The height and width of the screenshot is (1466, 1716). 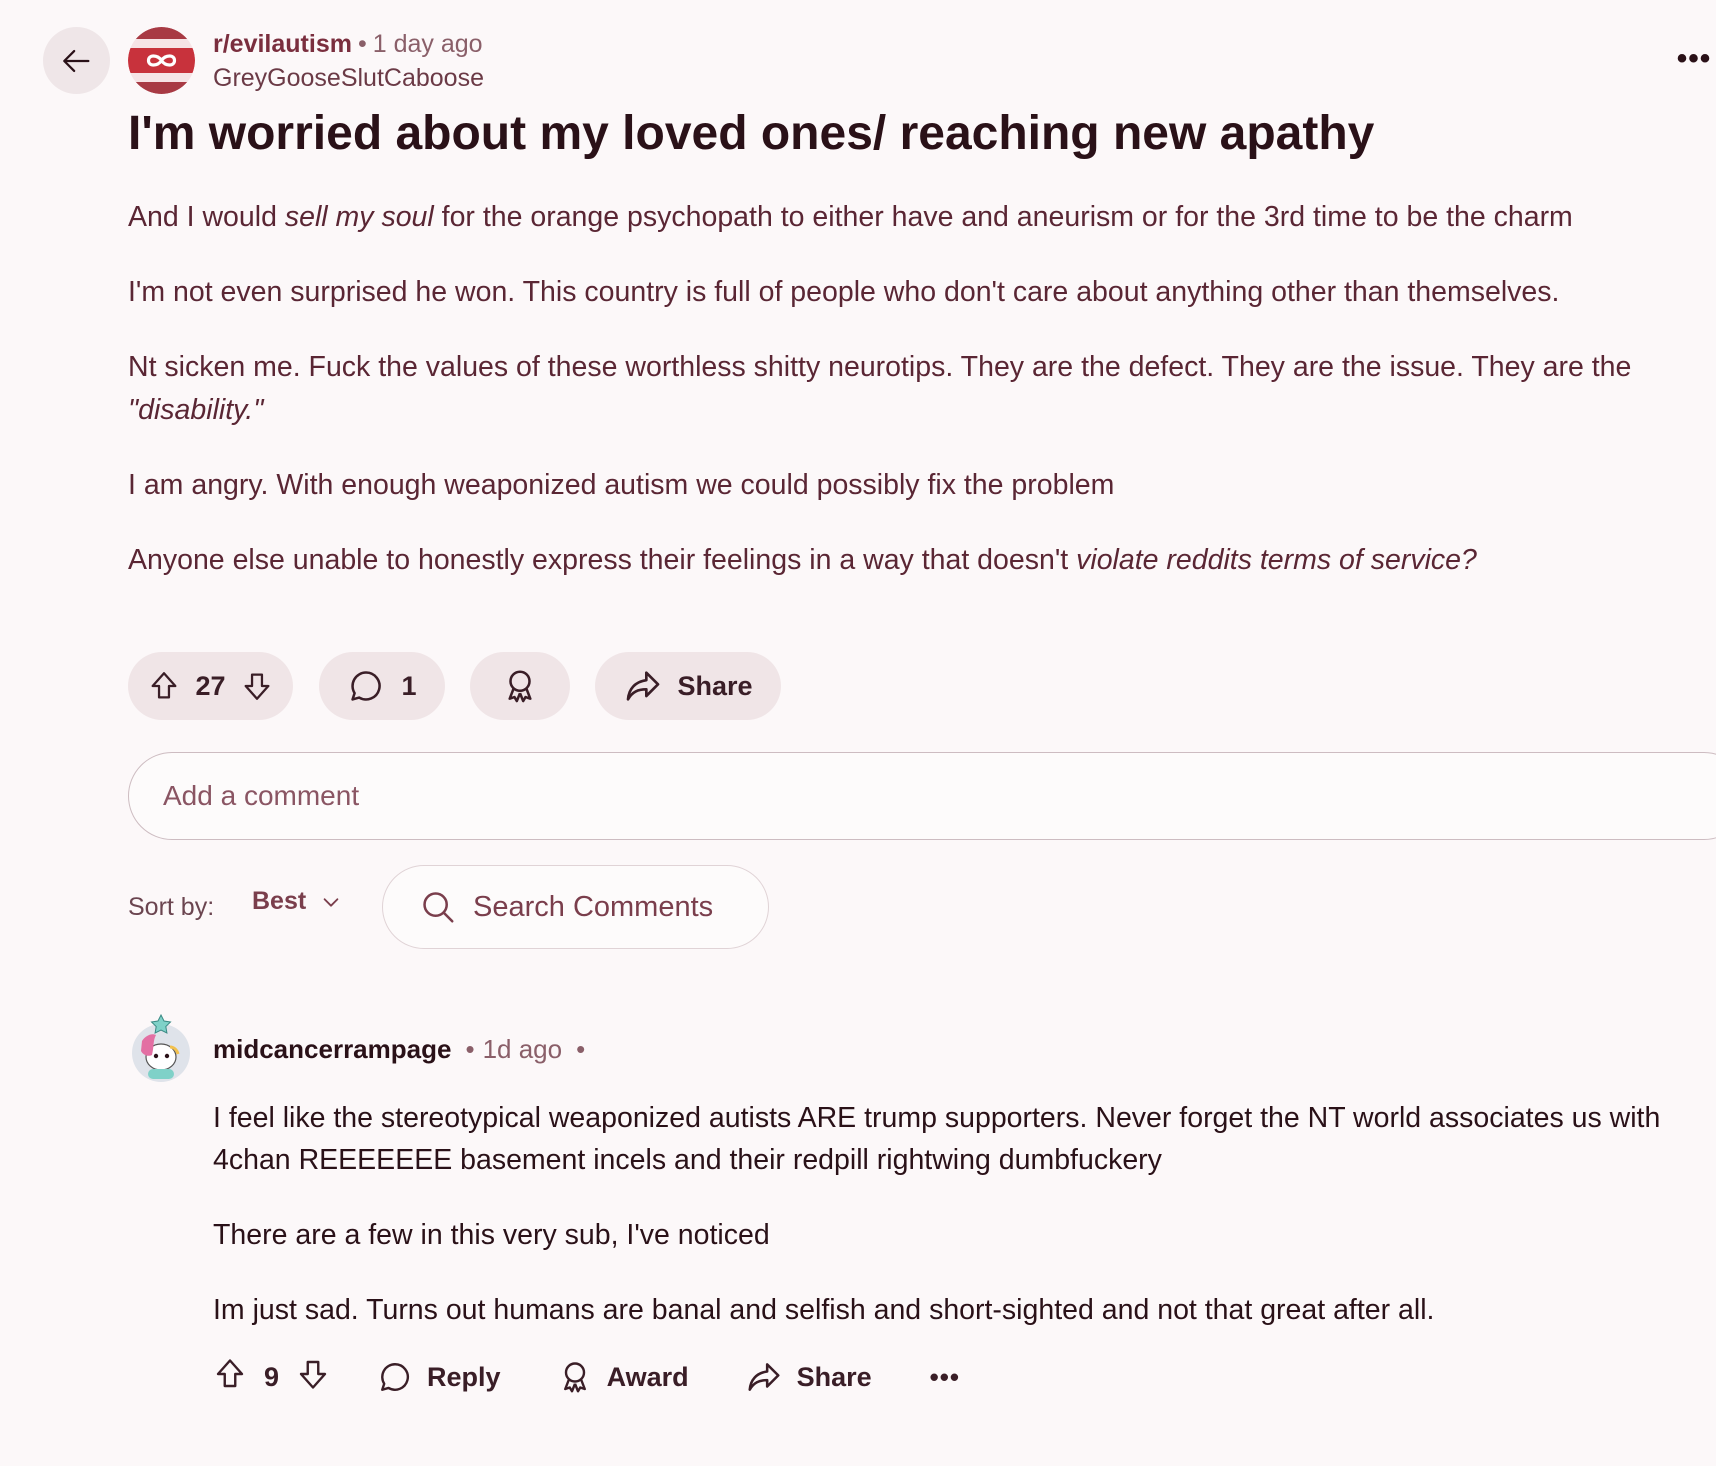 I want to click on sort-value: Best, so click(x=279, y=901).